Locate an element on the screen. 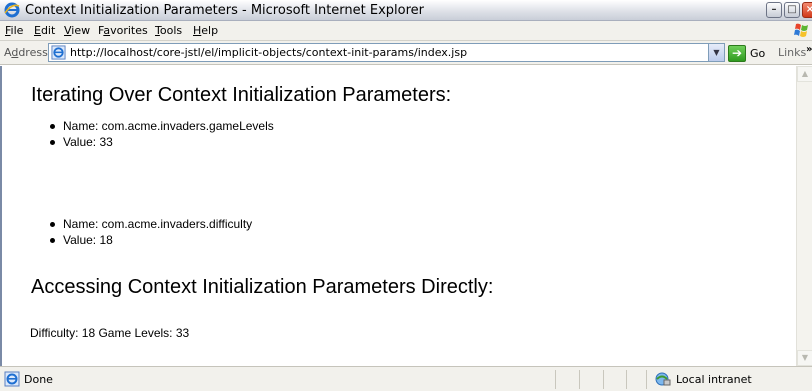  chevron-up-icon: ▲ is located at coordinates (805, 73).